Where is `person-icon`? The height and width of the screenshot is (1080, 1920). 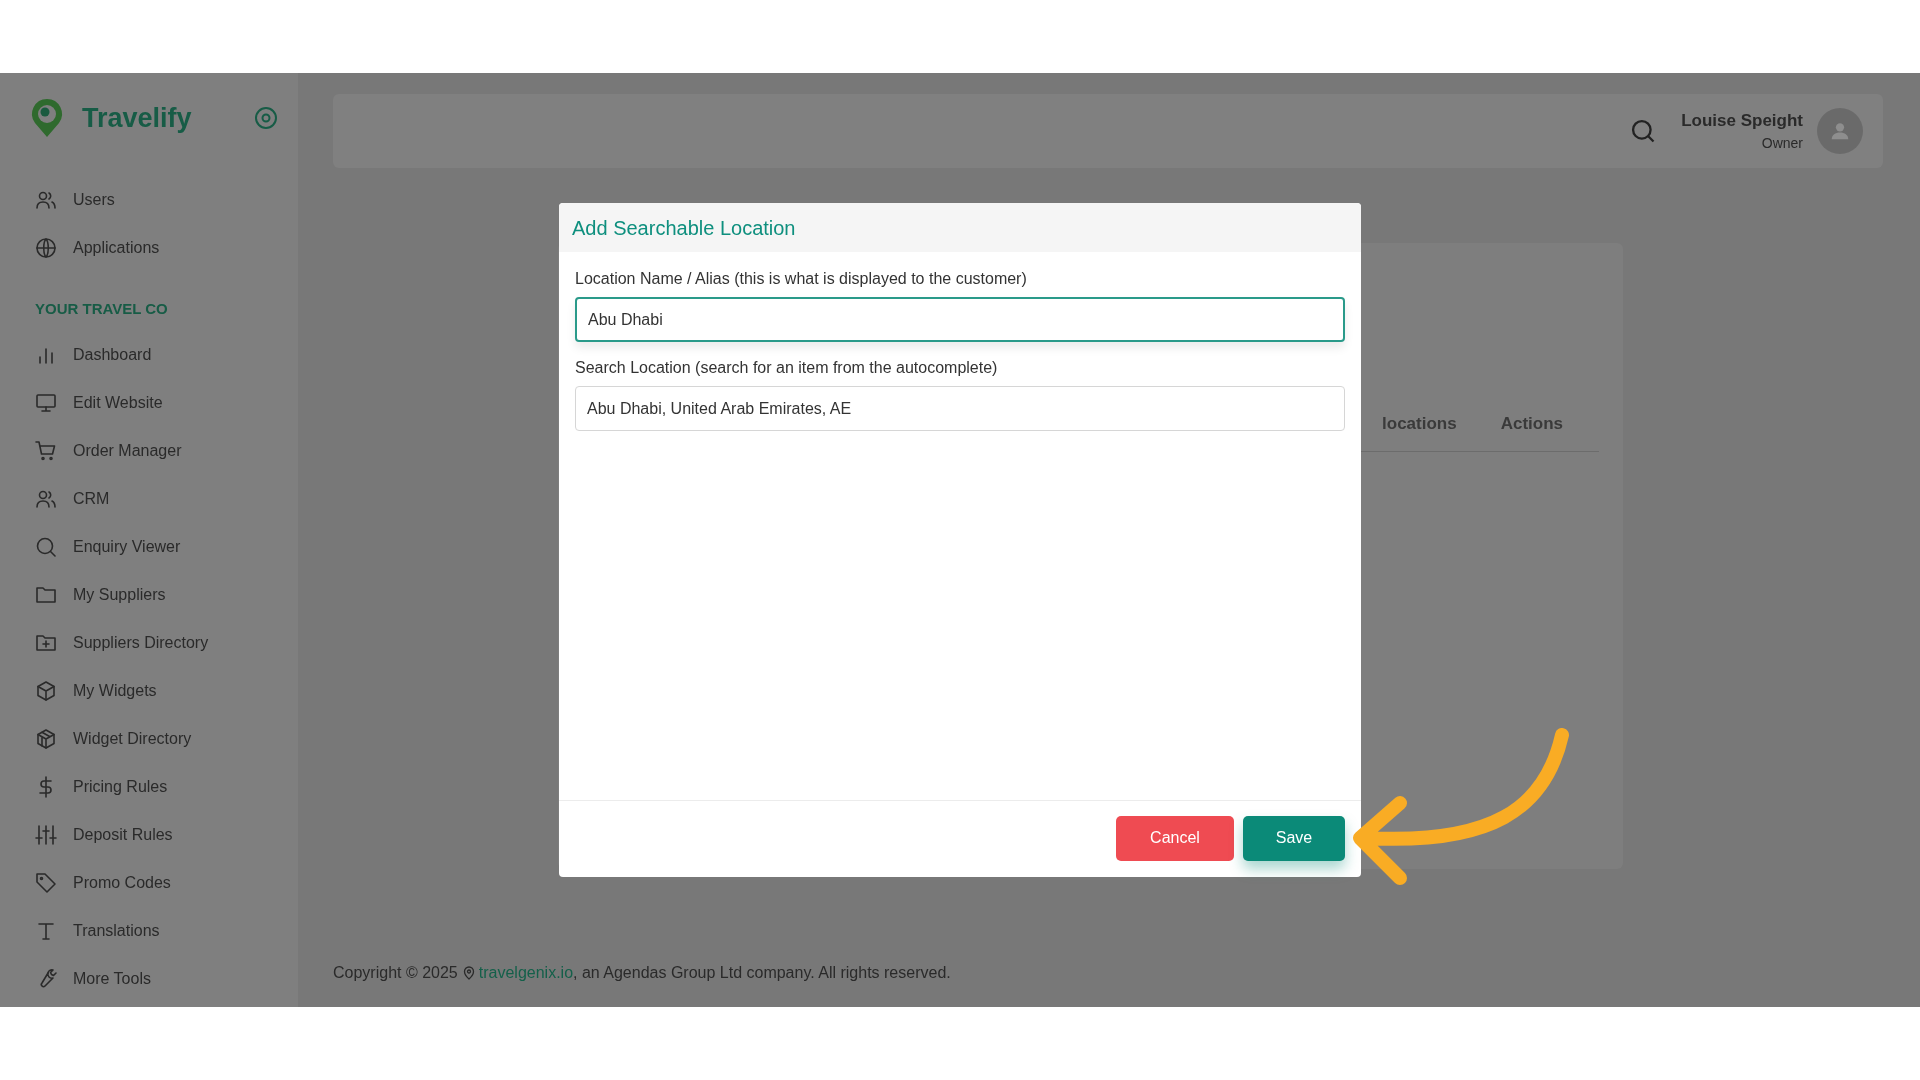
person-icon is located at coordinates (1840, 131).